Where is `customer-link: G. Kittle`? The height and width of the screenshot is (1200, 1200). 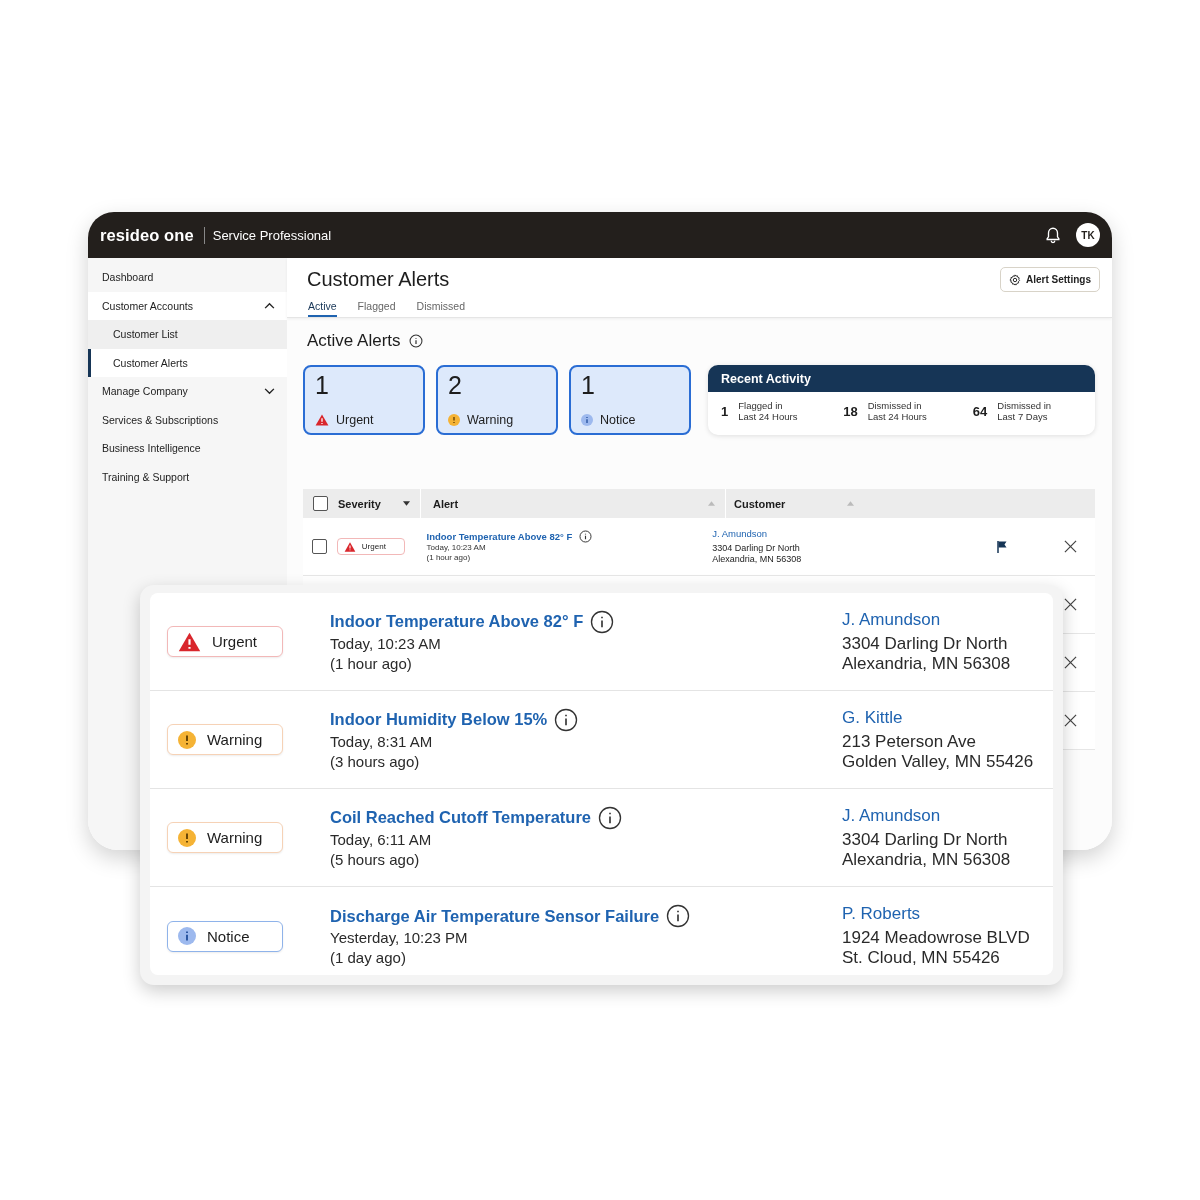
customer-link: G. Kittle is located at coordinates (872, 717).